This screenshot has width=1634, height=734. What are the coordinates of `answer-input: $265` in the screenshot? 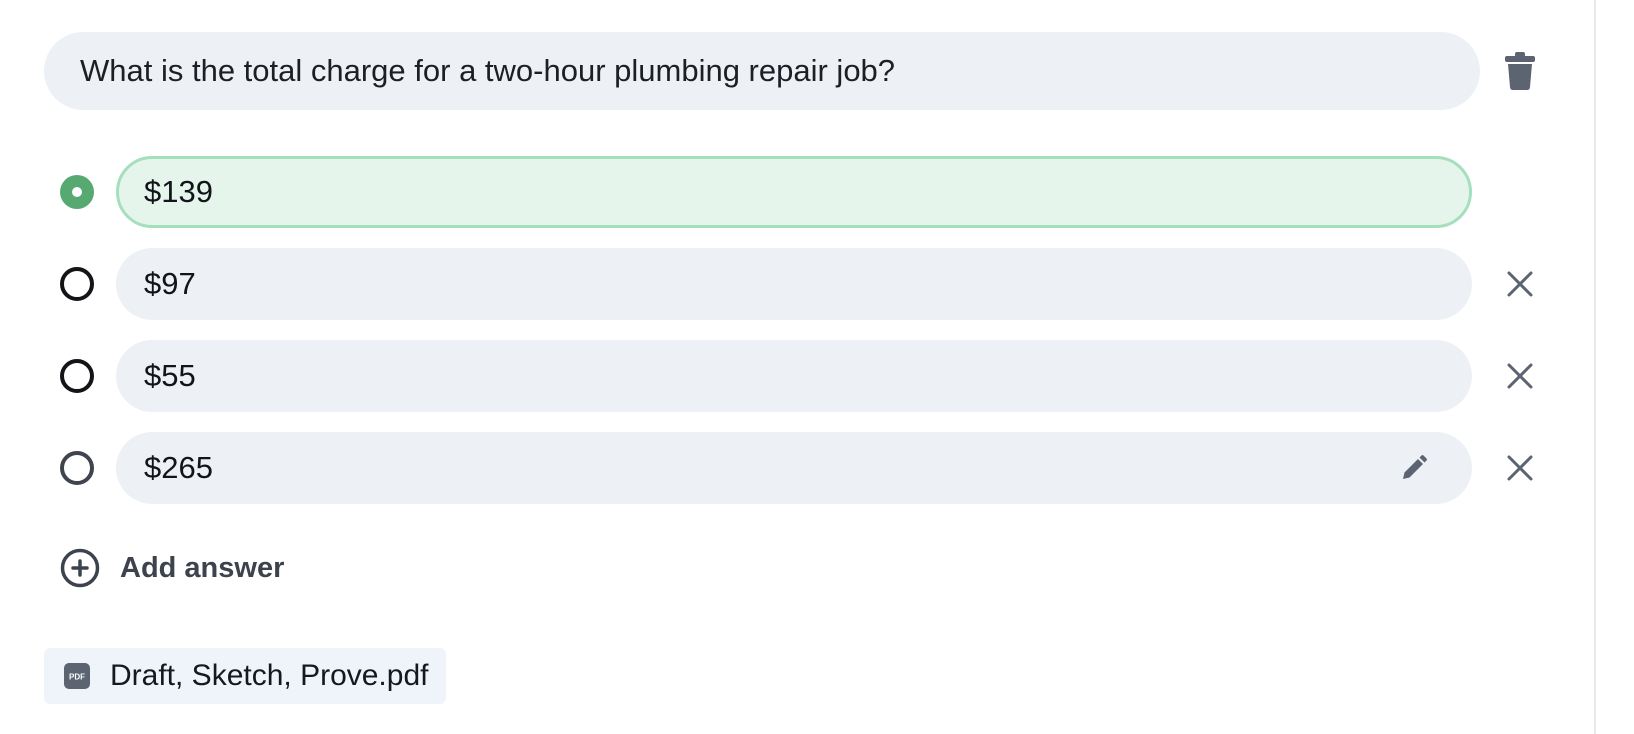 It's located at (794, 468).